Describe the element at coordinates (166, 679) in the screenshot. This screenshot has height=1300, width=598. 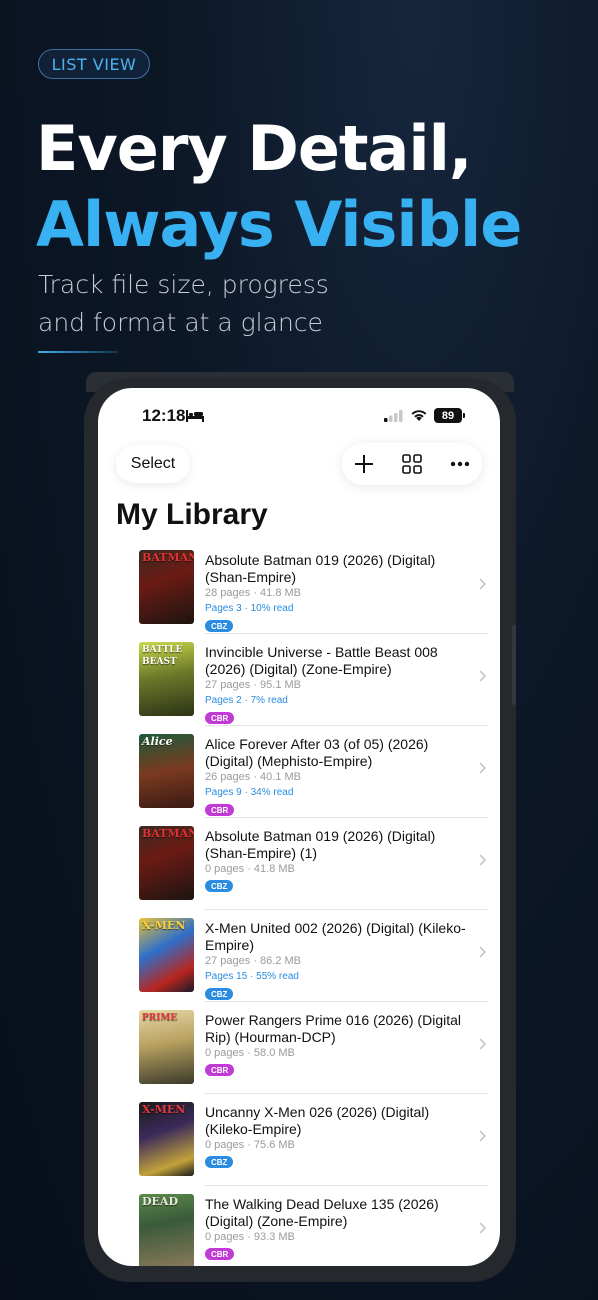
I see `comic-cover: BATTLE BEAST` at that location.